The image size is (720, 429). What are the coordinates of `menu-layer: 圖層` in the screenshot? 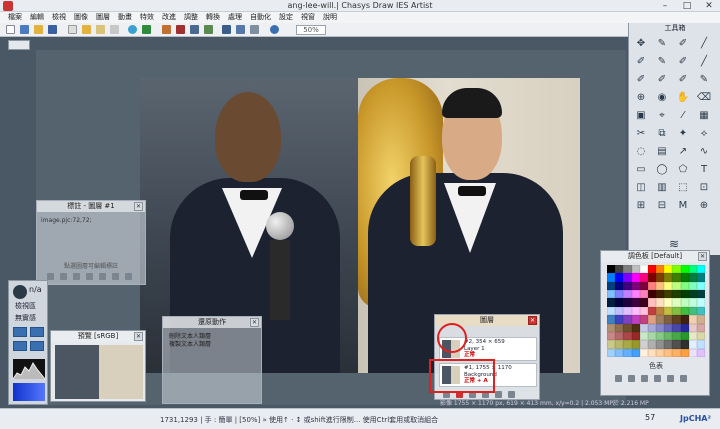 It's located at (103, 17).